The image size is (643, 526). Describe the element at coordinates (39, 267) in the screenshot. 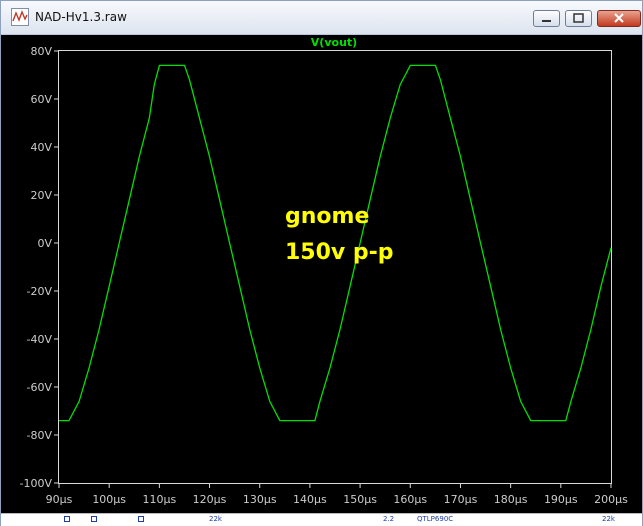

I see `y-axis: 80V 60V 40V 20V 0V -20V -40V -60V -80V -100V` at that location.